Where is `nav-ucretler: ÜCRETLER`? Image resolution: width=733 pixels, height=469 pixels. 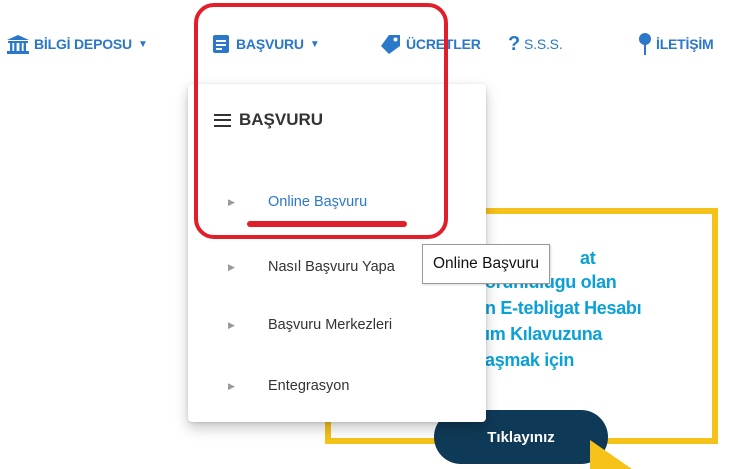 nav-ucretler: ÜCRETLER is located at coordinates (429, 44).